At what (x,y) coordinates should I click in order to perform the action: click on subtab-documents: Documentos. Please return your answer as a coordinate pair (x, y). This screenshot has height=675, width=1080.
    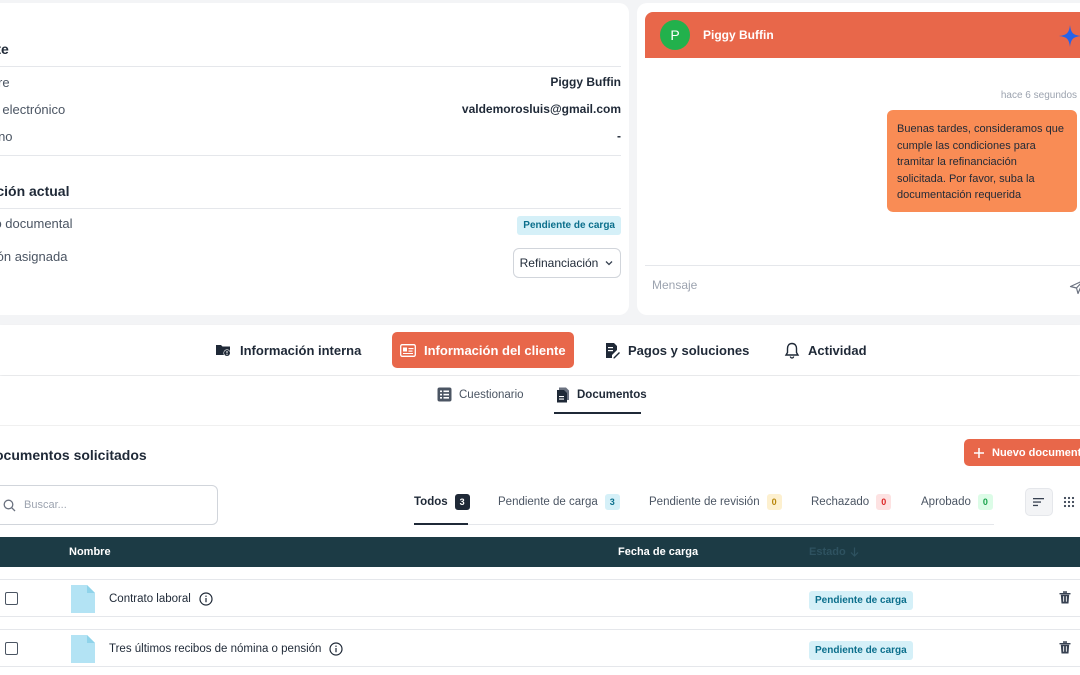
    Looking at the image, I should click on (601, 395).